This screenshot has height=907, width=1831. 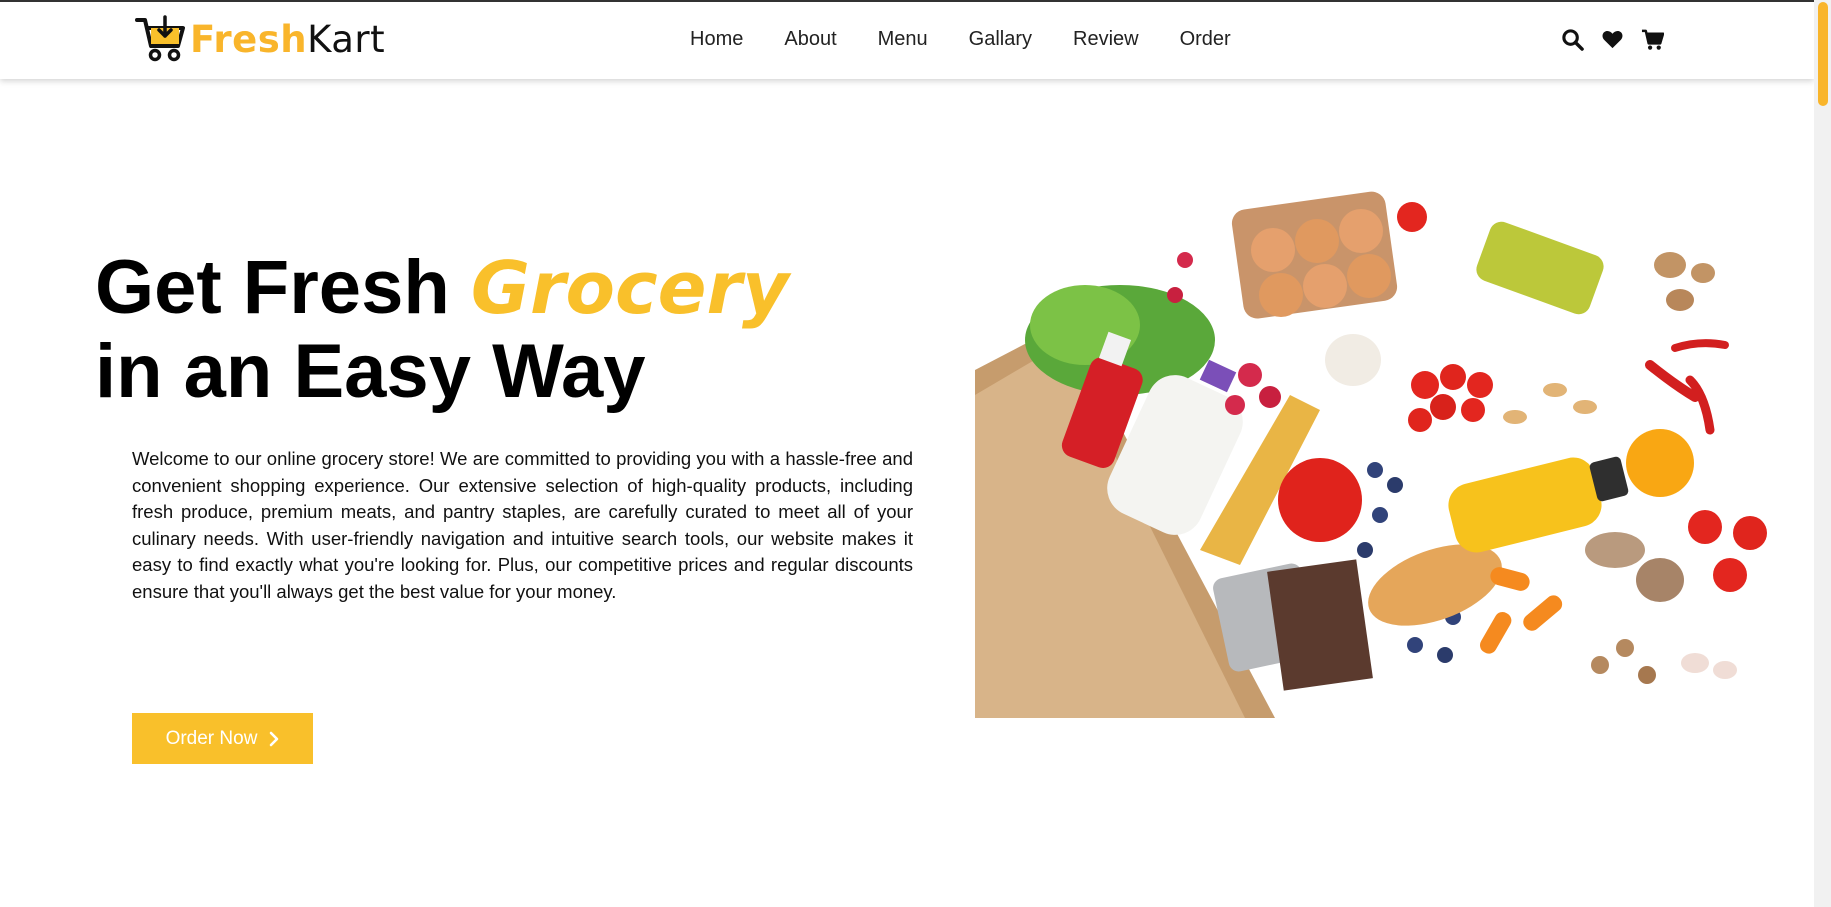 I want to click on brand-name-kart: Kart, so click(x=346, y=39).